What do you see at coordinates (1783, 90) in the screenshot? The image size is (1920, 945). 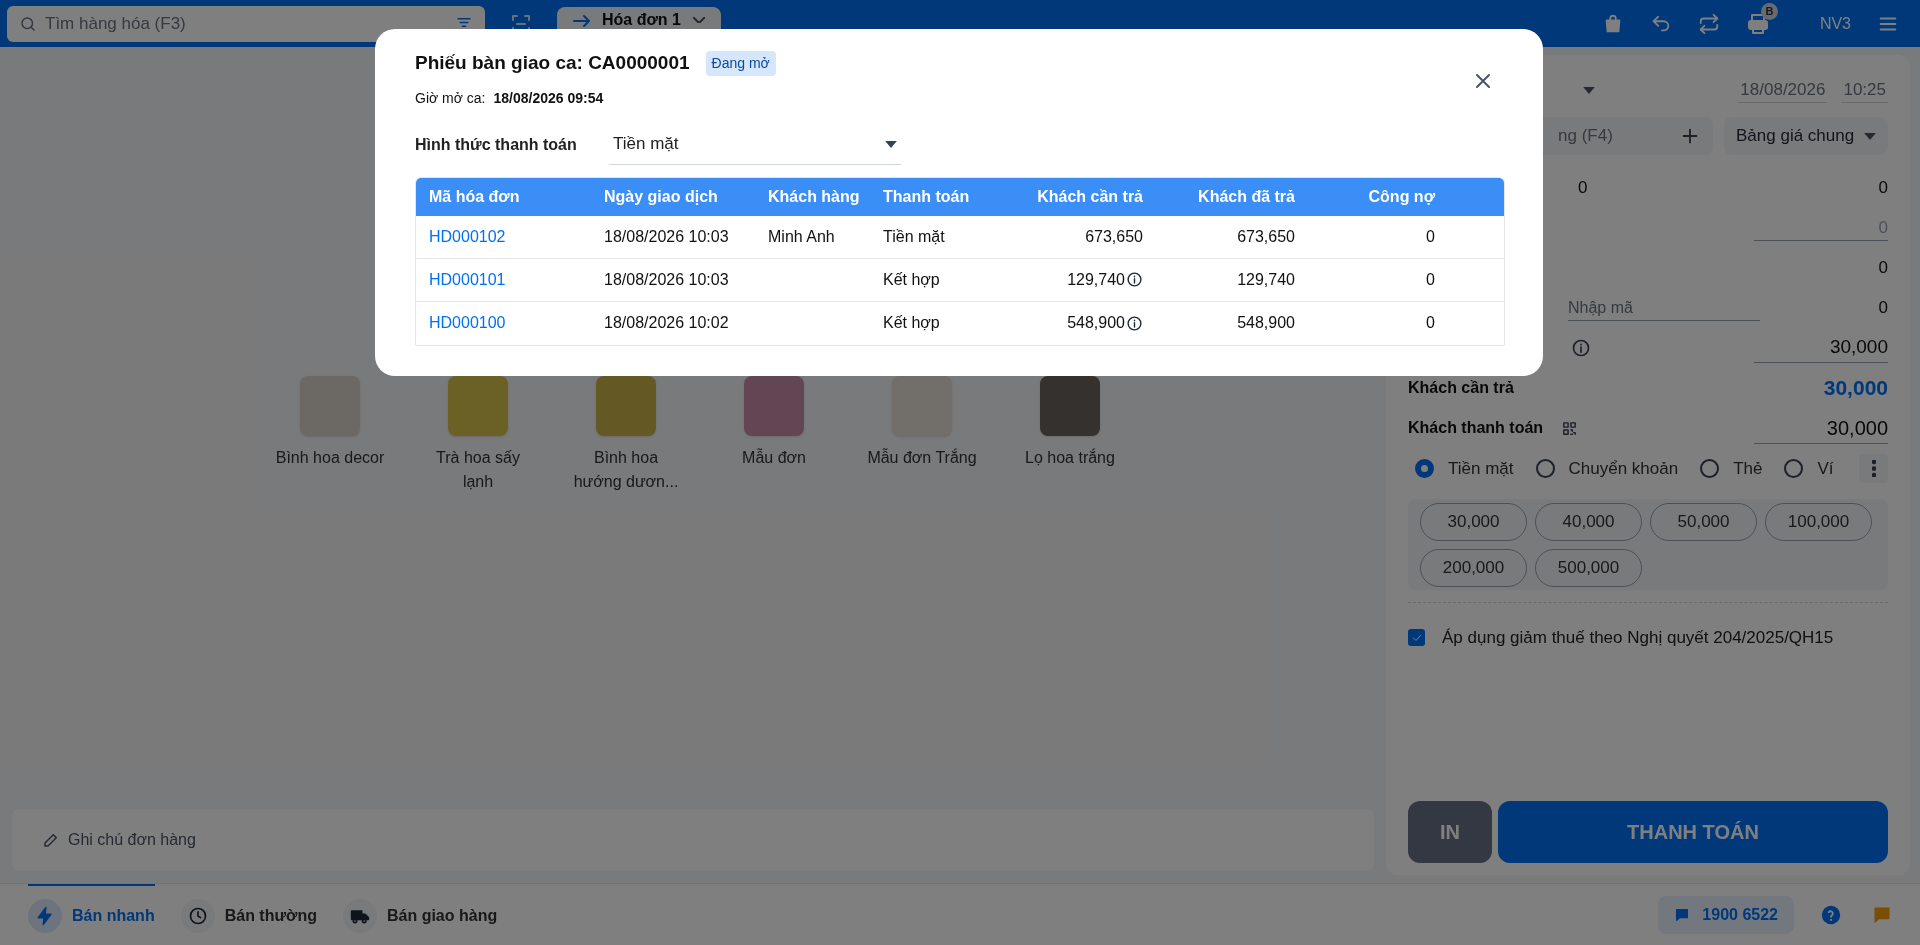 I see `date-field: 18/08/2026` at bounding box center [1783, 90].